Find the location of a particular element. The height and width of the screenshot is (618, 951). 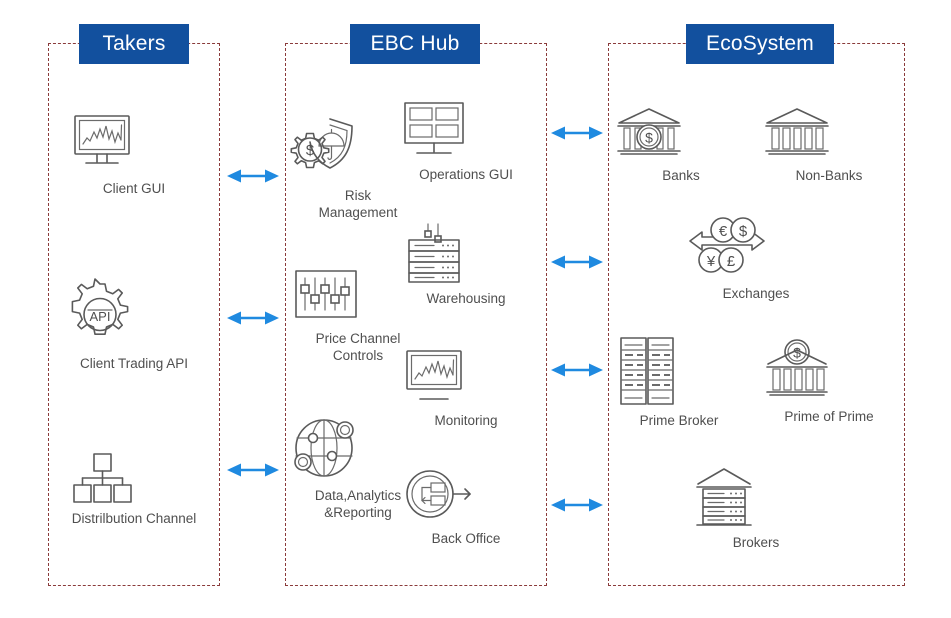

server-towers-icon is located at coordinates (679, 371).